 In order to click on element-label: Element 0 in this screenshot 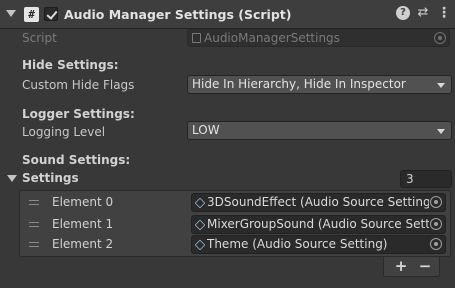, I will do `click(83, 202)`.